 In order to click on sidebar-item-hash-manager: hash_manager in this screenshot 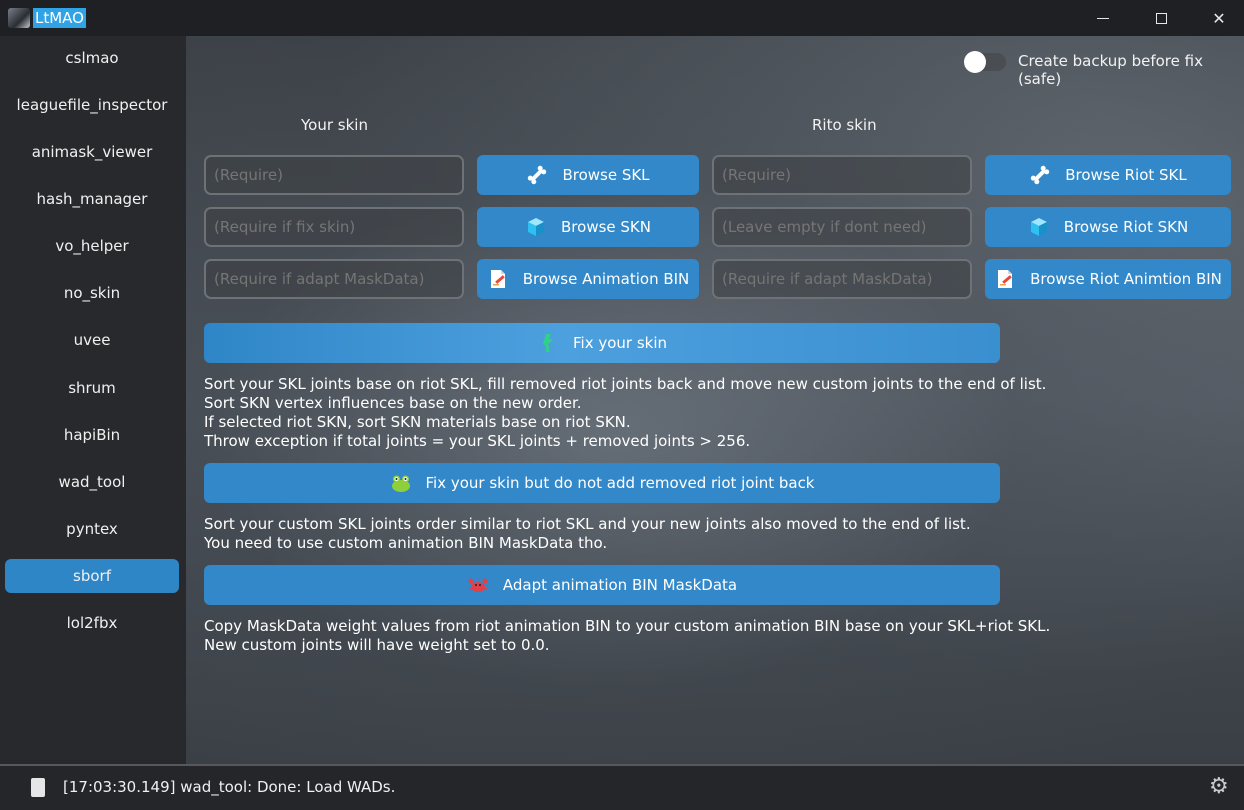, I will do `click(92, 199)`.